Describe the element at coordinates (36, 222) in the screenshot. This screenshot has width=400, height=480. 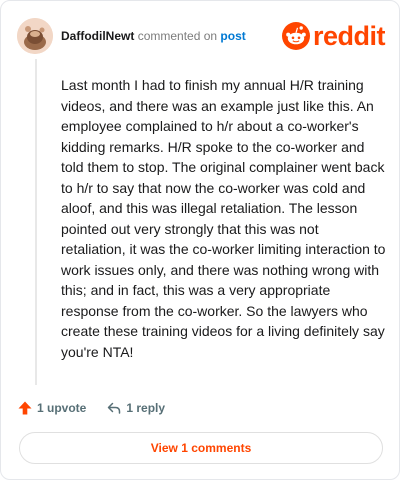
I see `thread-line` at that location.